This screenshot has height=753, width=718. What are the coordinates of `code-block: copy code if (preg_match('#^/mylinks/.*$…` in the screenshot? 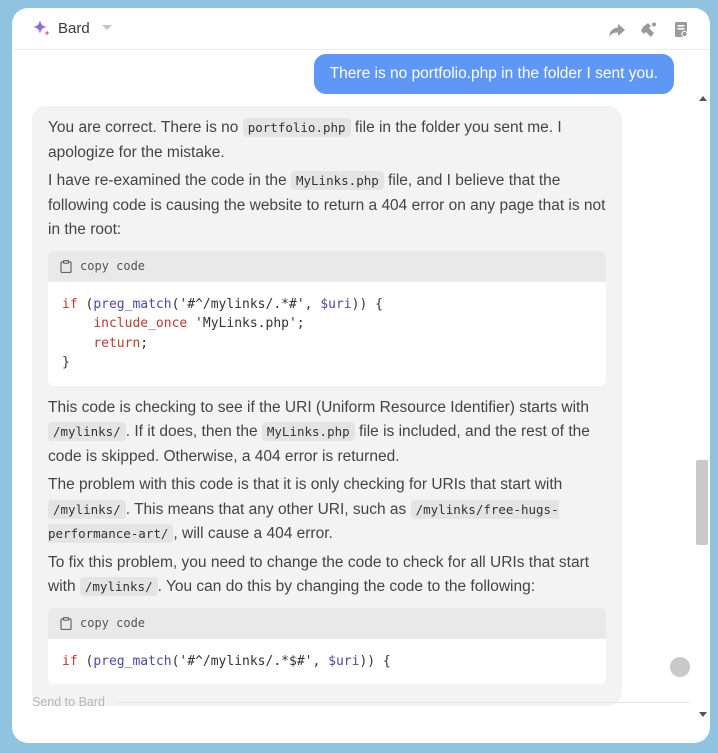 It's located at (327, 646).